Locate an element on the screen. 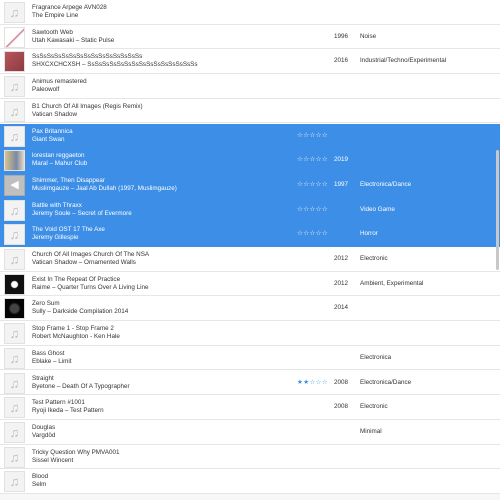 This screenshot has width=500, height=500. track-artist-album: Sully – Darkside Compilation 2014 is located at coordinates (80, 312).